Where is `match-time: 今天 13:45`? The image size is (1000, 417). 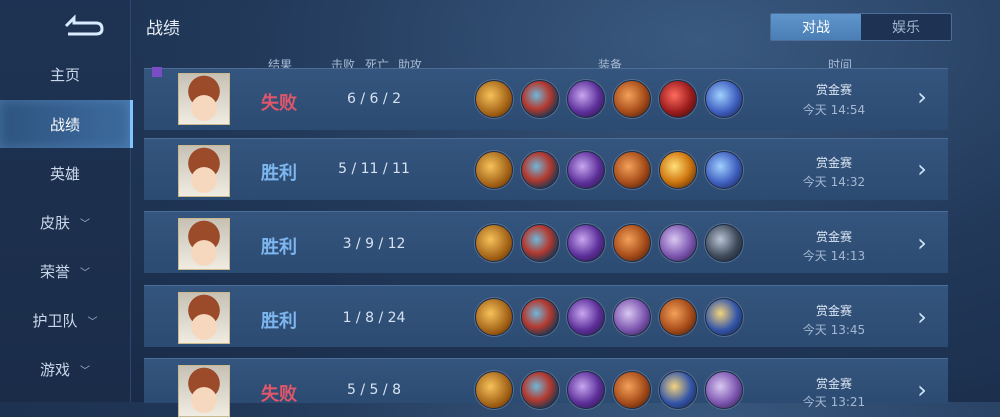 match-time: 今天 13:45 is located at coordinates (834, 330).